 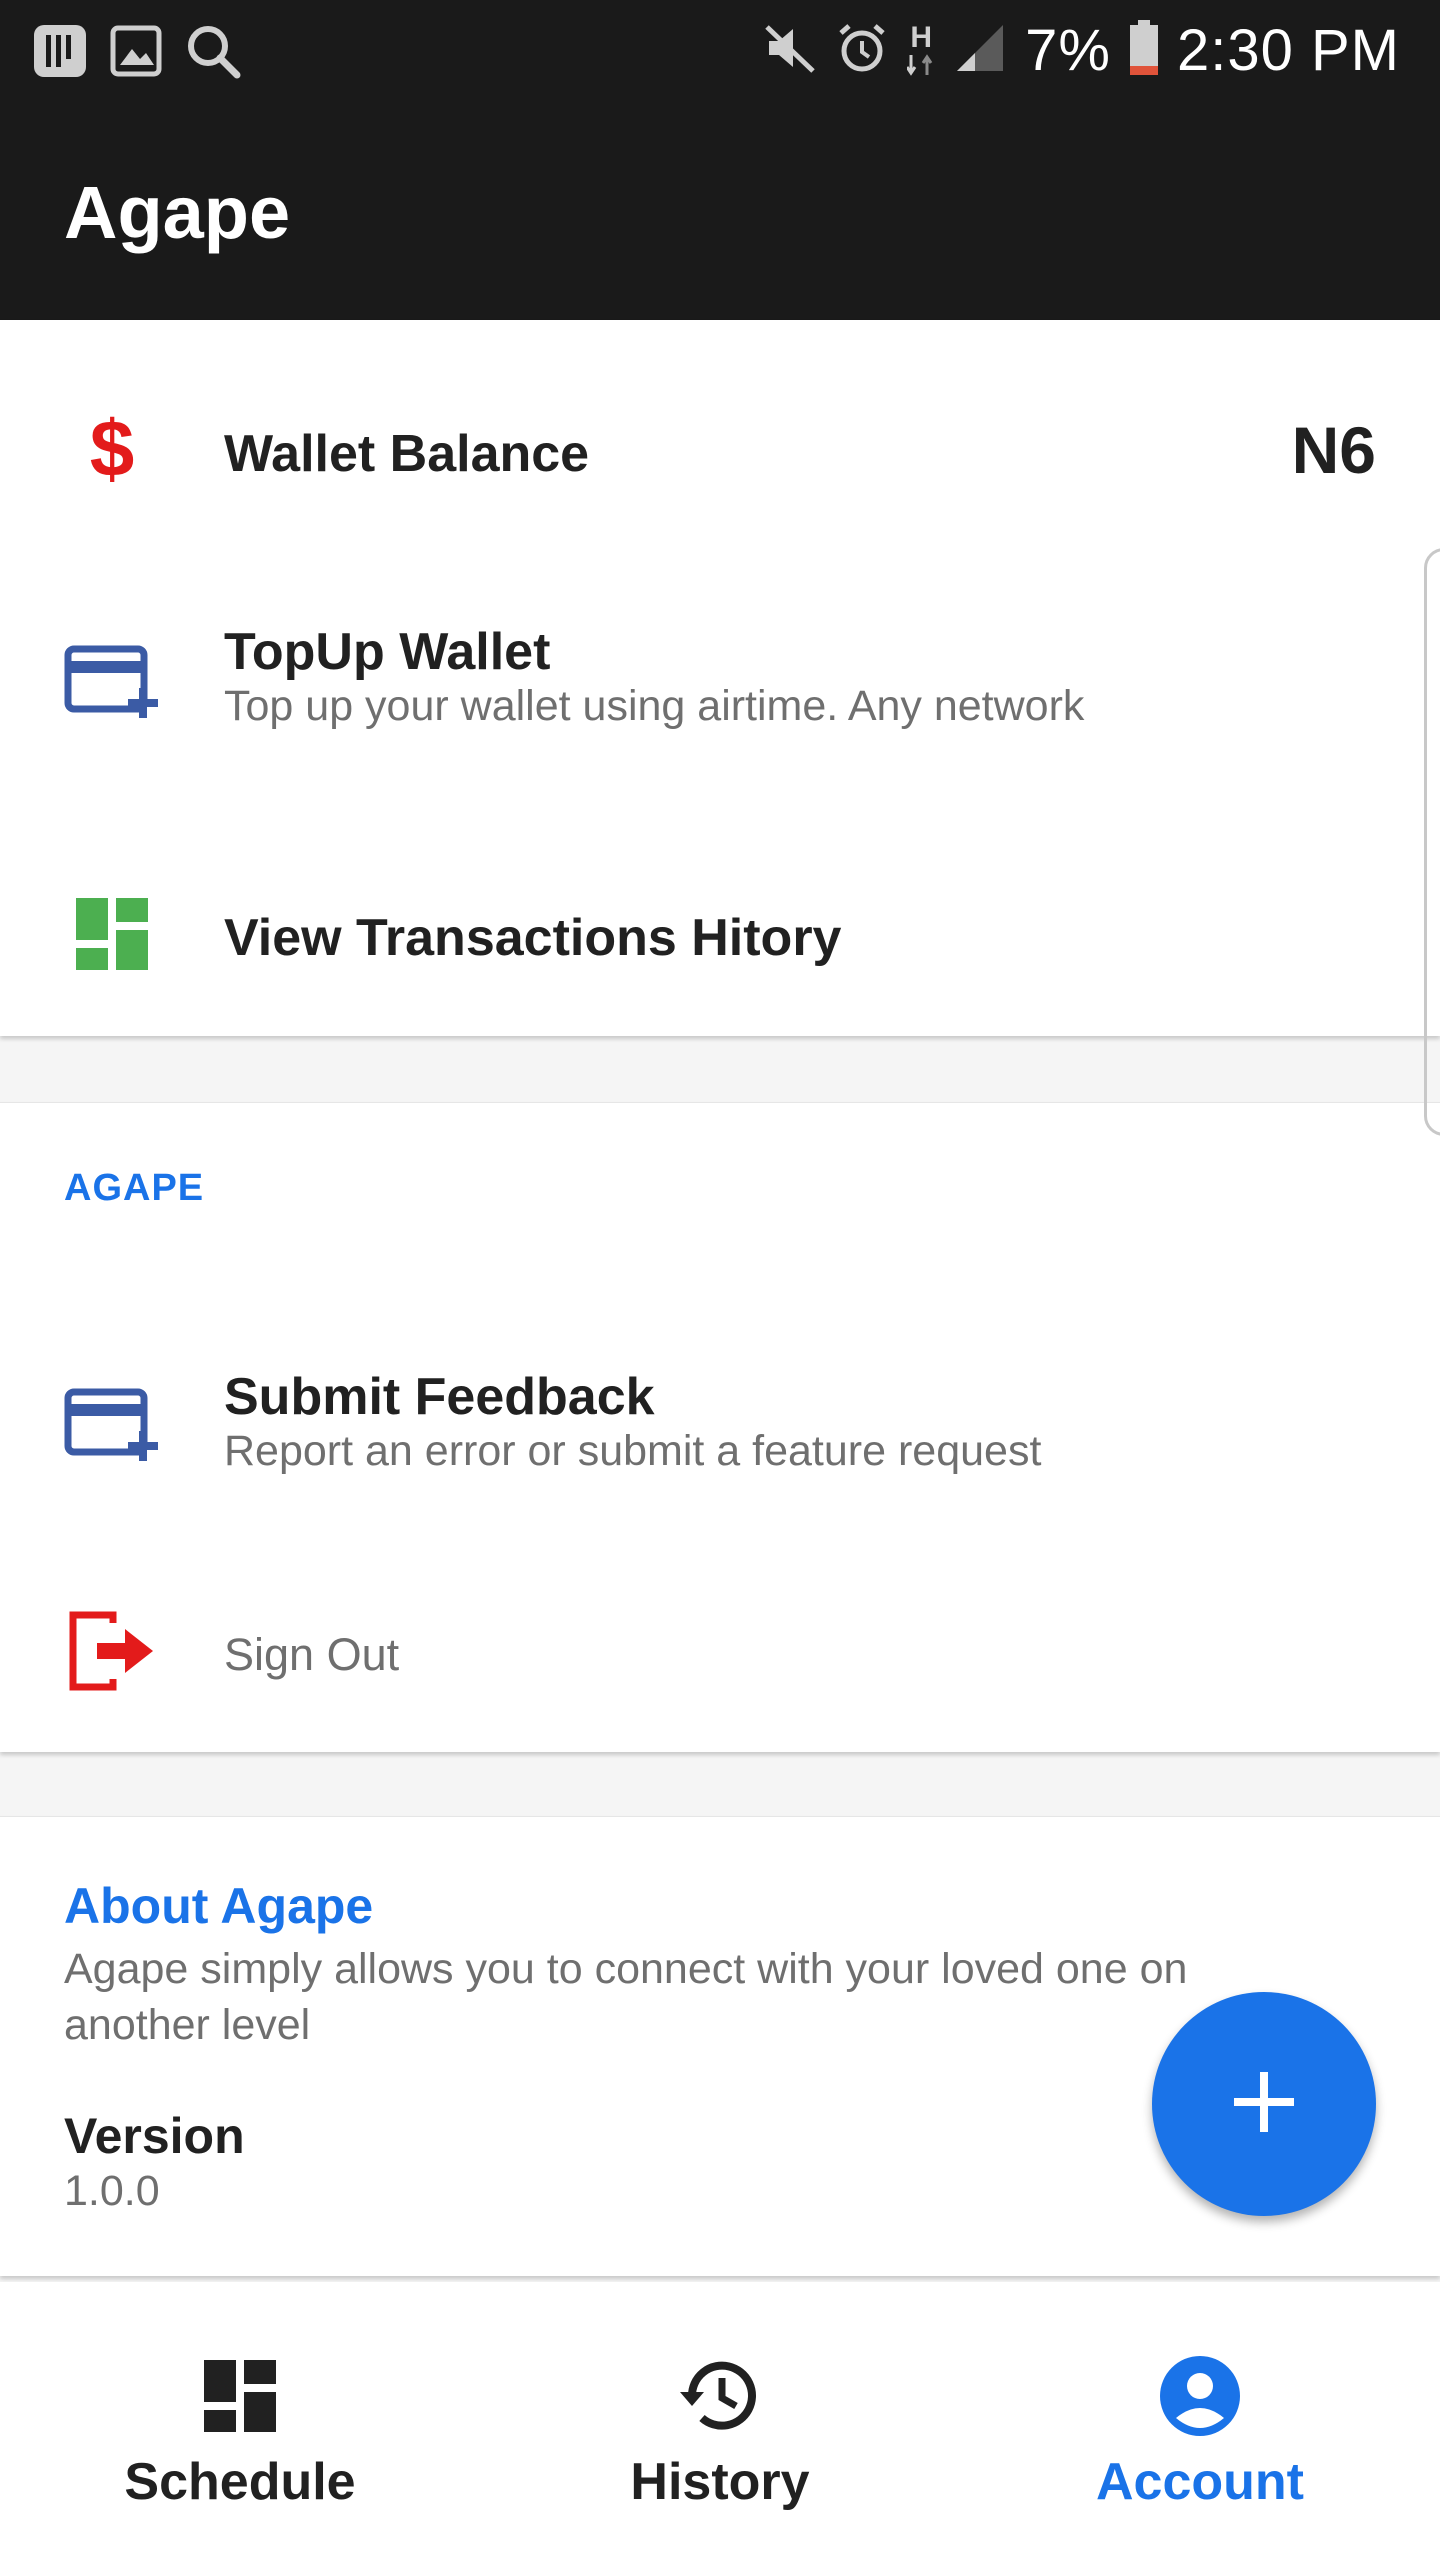 What do you see at coordinates (154, 2136) in the screenshot?
I see `version-label: Version` at bounding box center [154, 2136].